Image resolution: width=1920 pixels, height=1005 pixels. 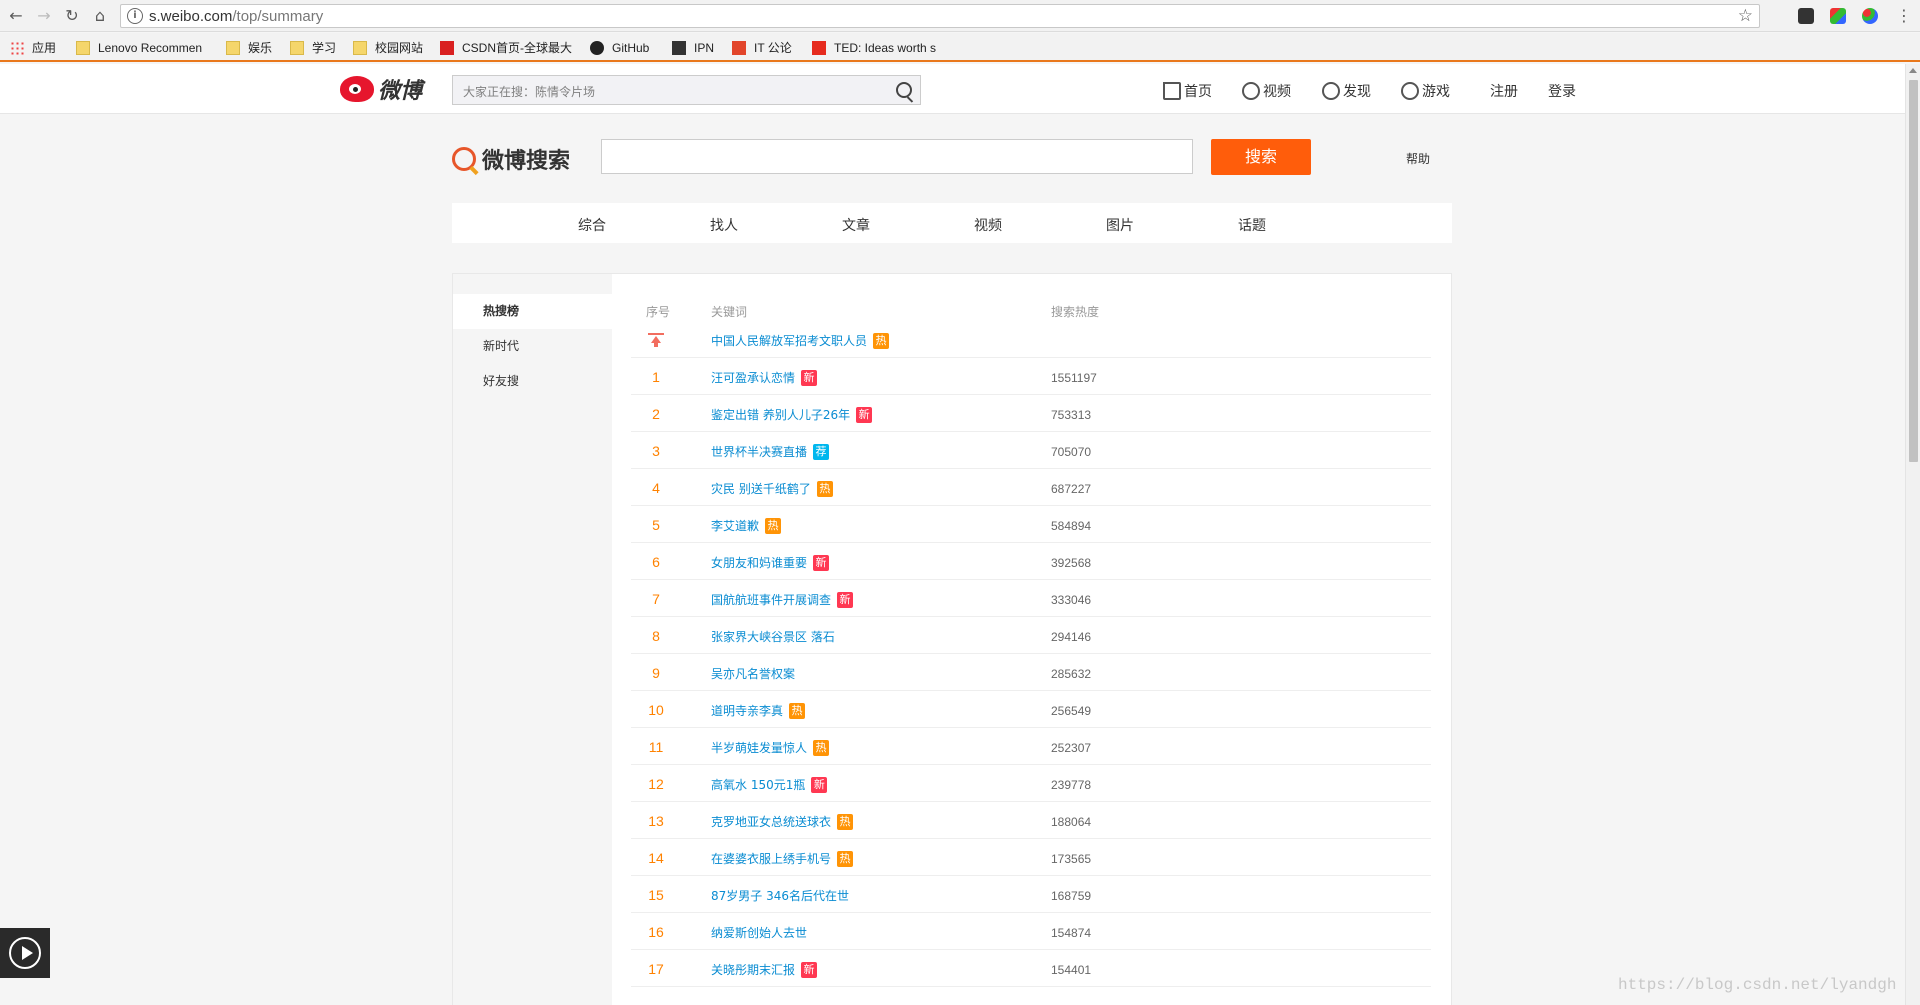 What do you see at coordinates (693, 48) in the screenshot?
I see `bookmark-item: IPN` at bounding box center [693, 48].